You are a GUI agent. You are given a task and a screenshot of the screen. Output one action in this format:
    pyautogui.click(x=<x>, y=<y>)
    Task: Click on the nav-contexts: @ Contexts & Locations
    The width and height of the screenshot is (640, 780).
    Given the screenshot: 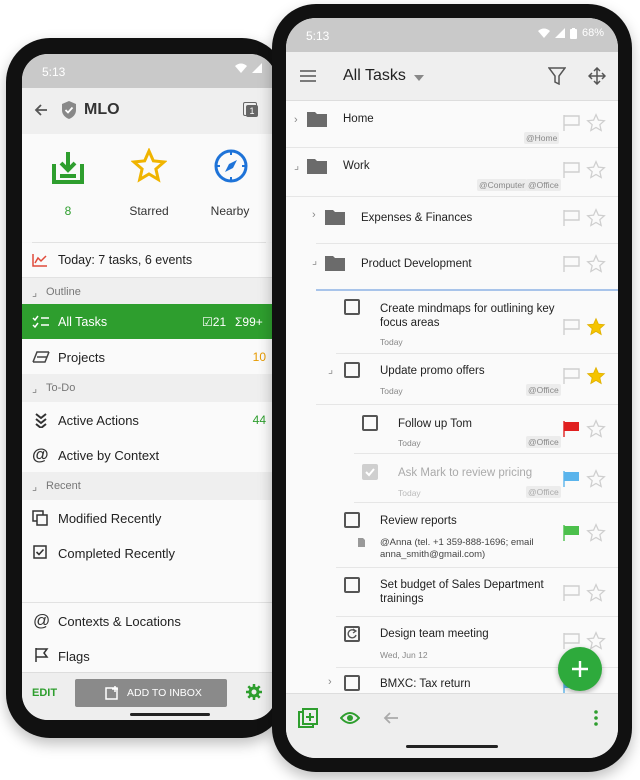 What is the action you would take?
    pyautogui.click(x=149, y=620)
    